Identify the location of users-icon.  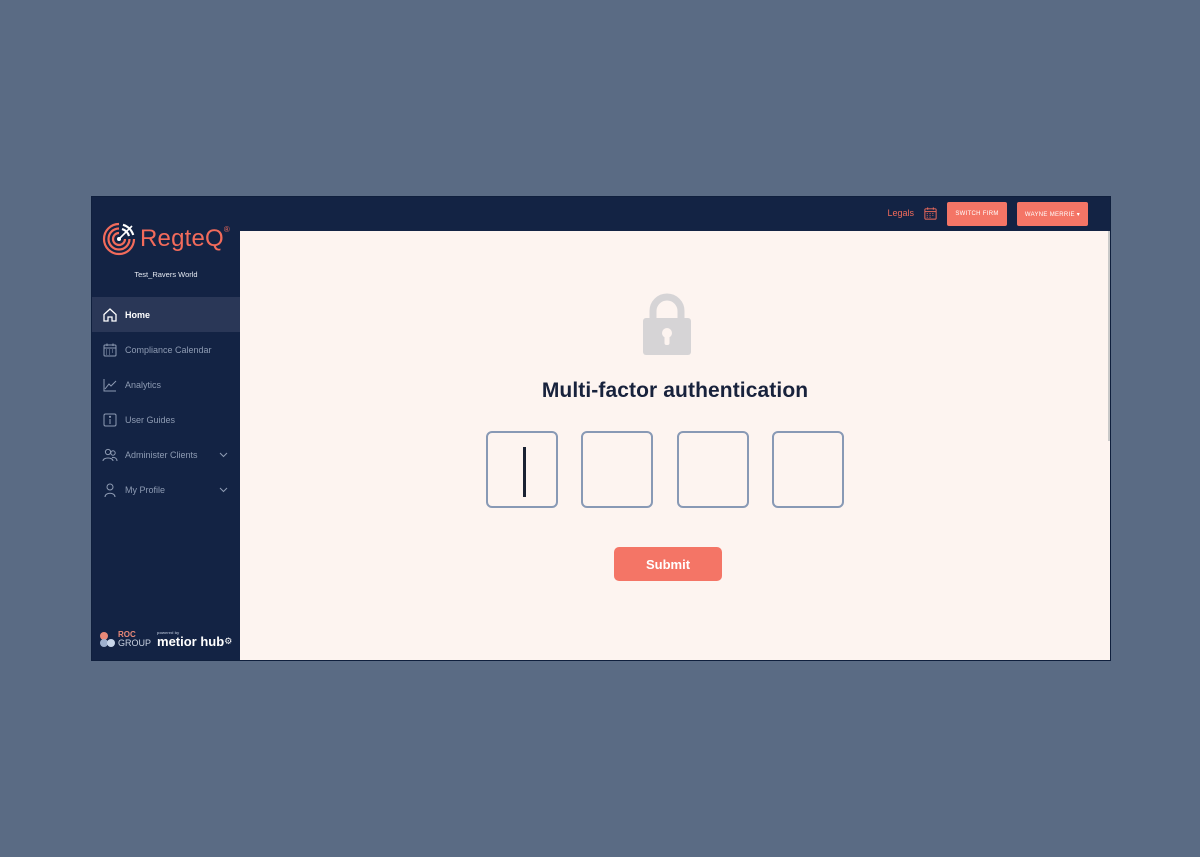
(110, 455).